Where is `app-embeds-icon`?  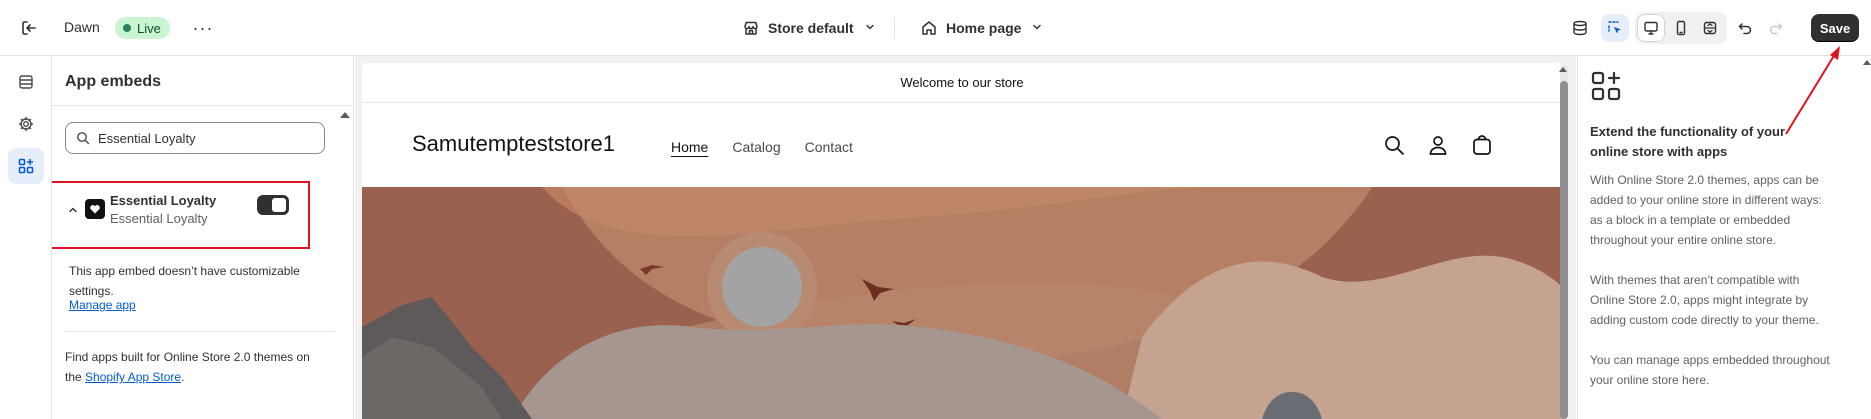 app-embeds-icon is located at coordinates (26, 166).